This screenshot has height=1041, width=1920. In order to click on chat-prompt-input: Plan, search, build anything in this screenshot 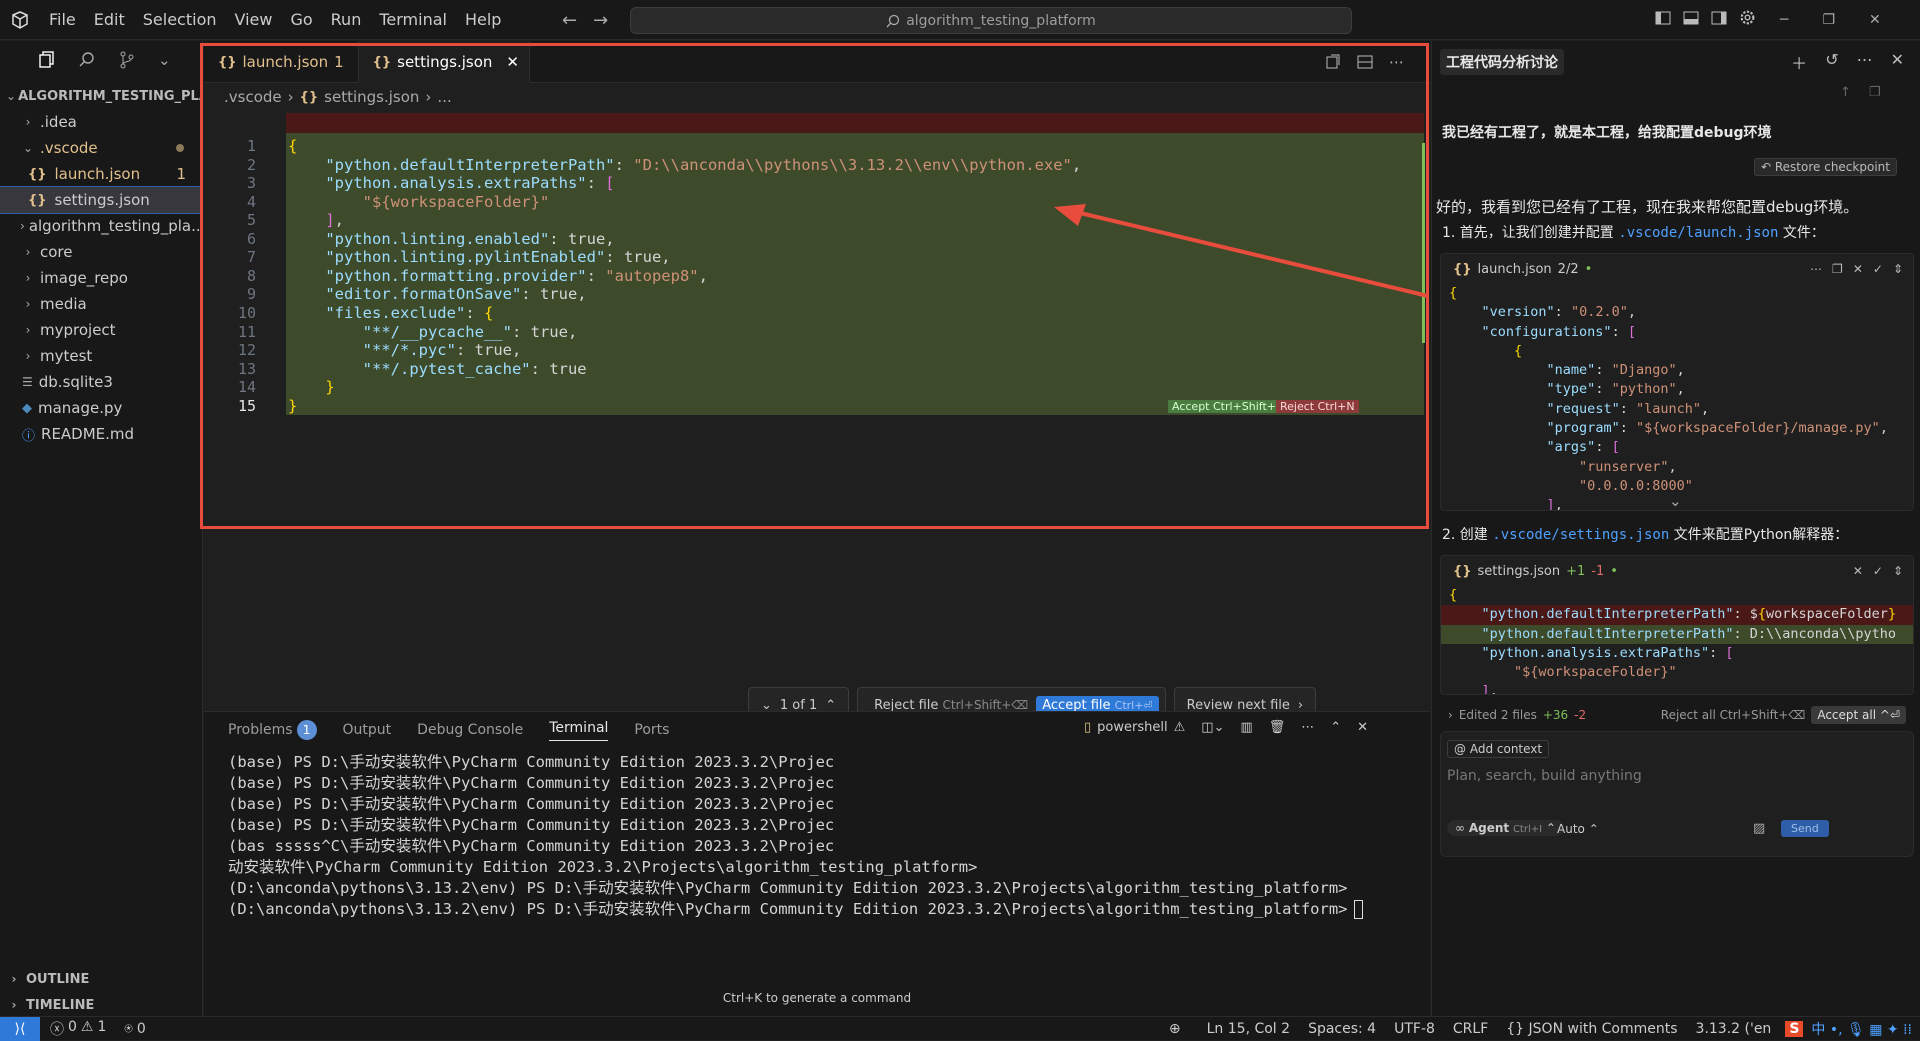, I will do `click(1544, 776)`.